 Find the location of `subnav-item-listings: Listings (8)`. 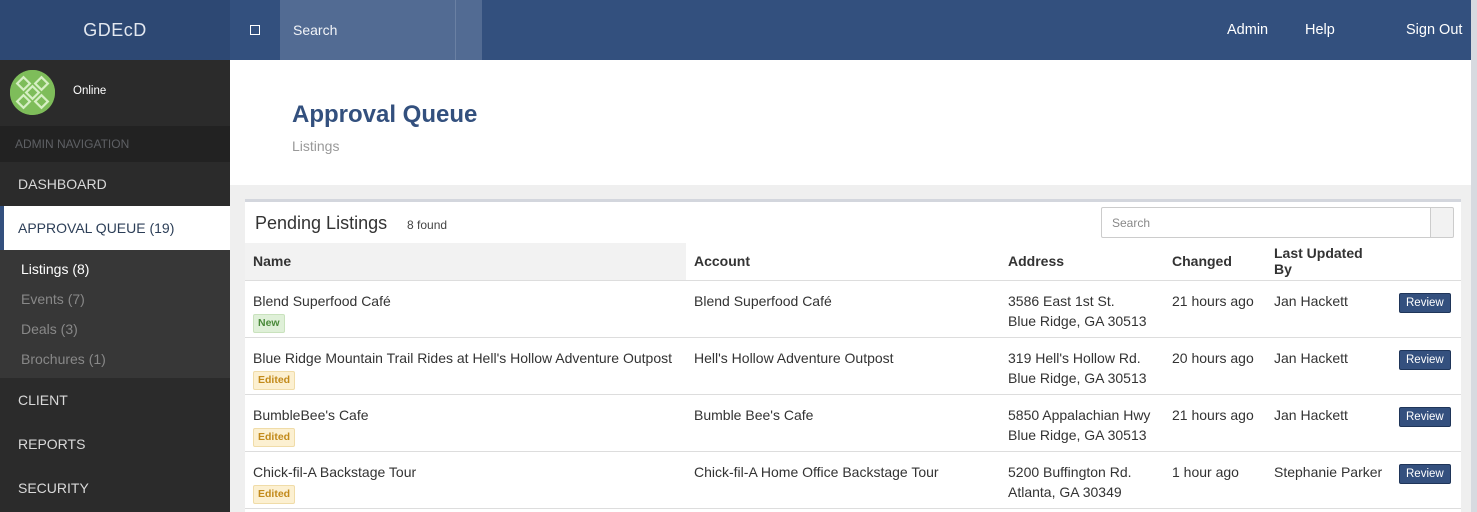

subnav-item-listings: Listings (8) is located at coordinates (115, 269).